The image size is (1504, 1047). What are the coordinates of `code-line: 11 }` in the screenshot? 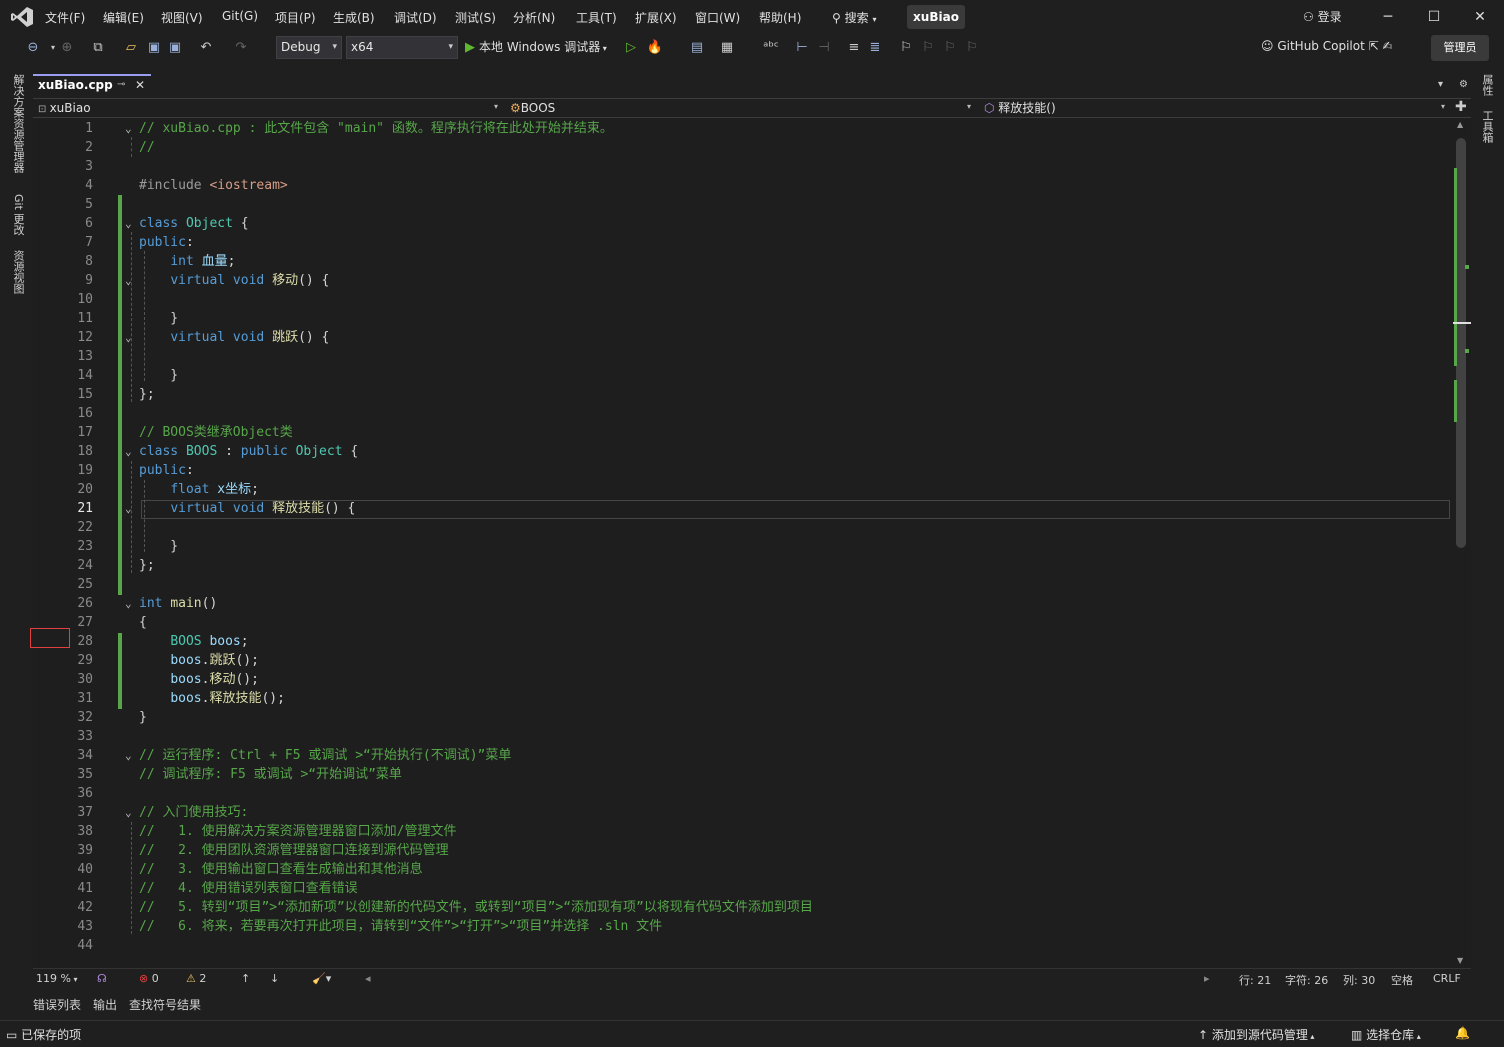 It's located at (743, 318).